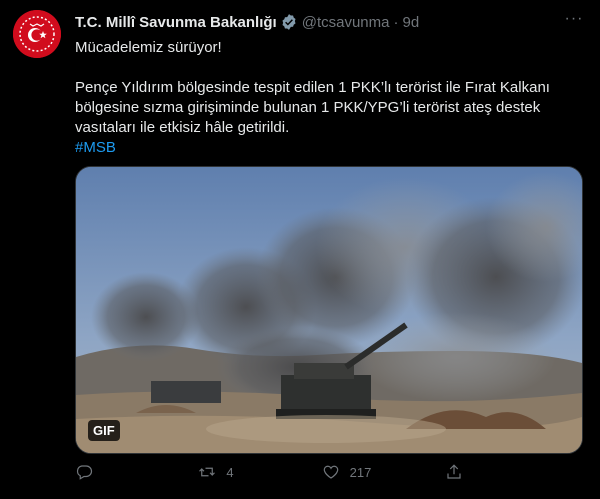 Image resolution: width=600 pixels, height=499 pixels. Describe the element at coordinates (360, 472) in the screenshot. I see `like-count: 217` at that location.